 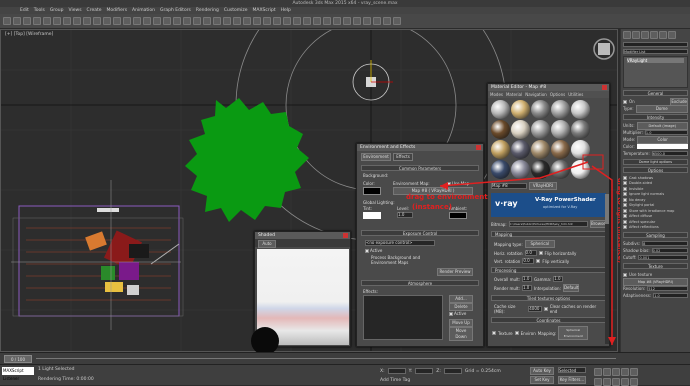 I want to click on mat-editor-scrollbar, so click(x=607, y=269).